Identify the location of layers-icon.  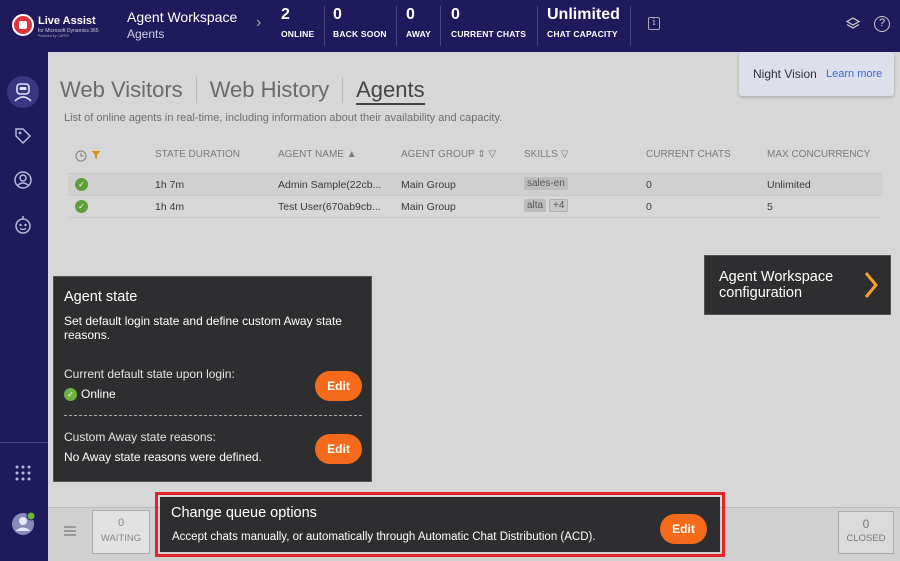
(853, 24).